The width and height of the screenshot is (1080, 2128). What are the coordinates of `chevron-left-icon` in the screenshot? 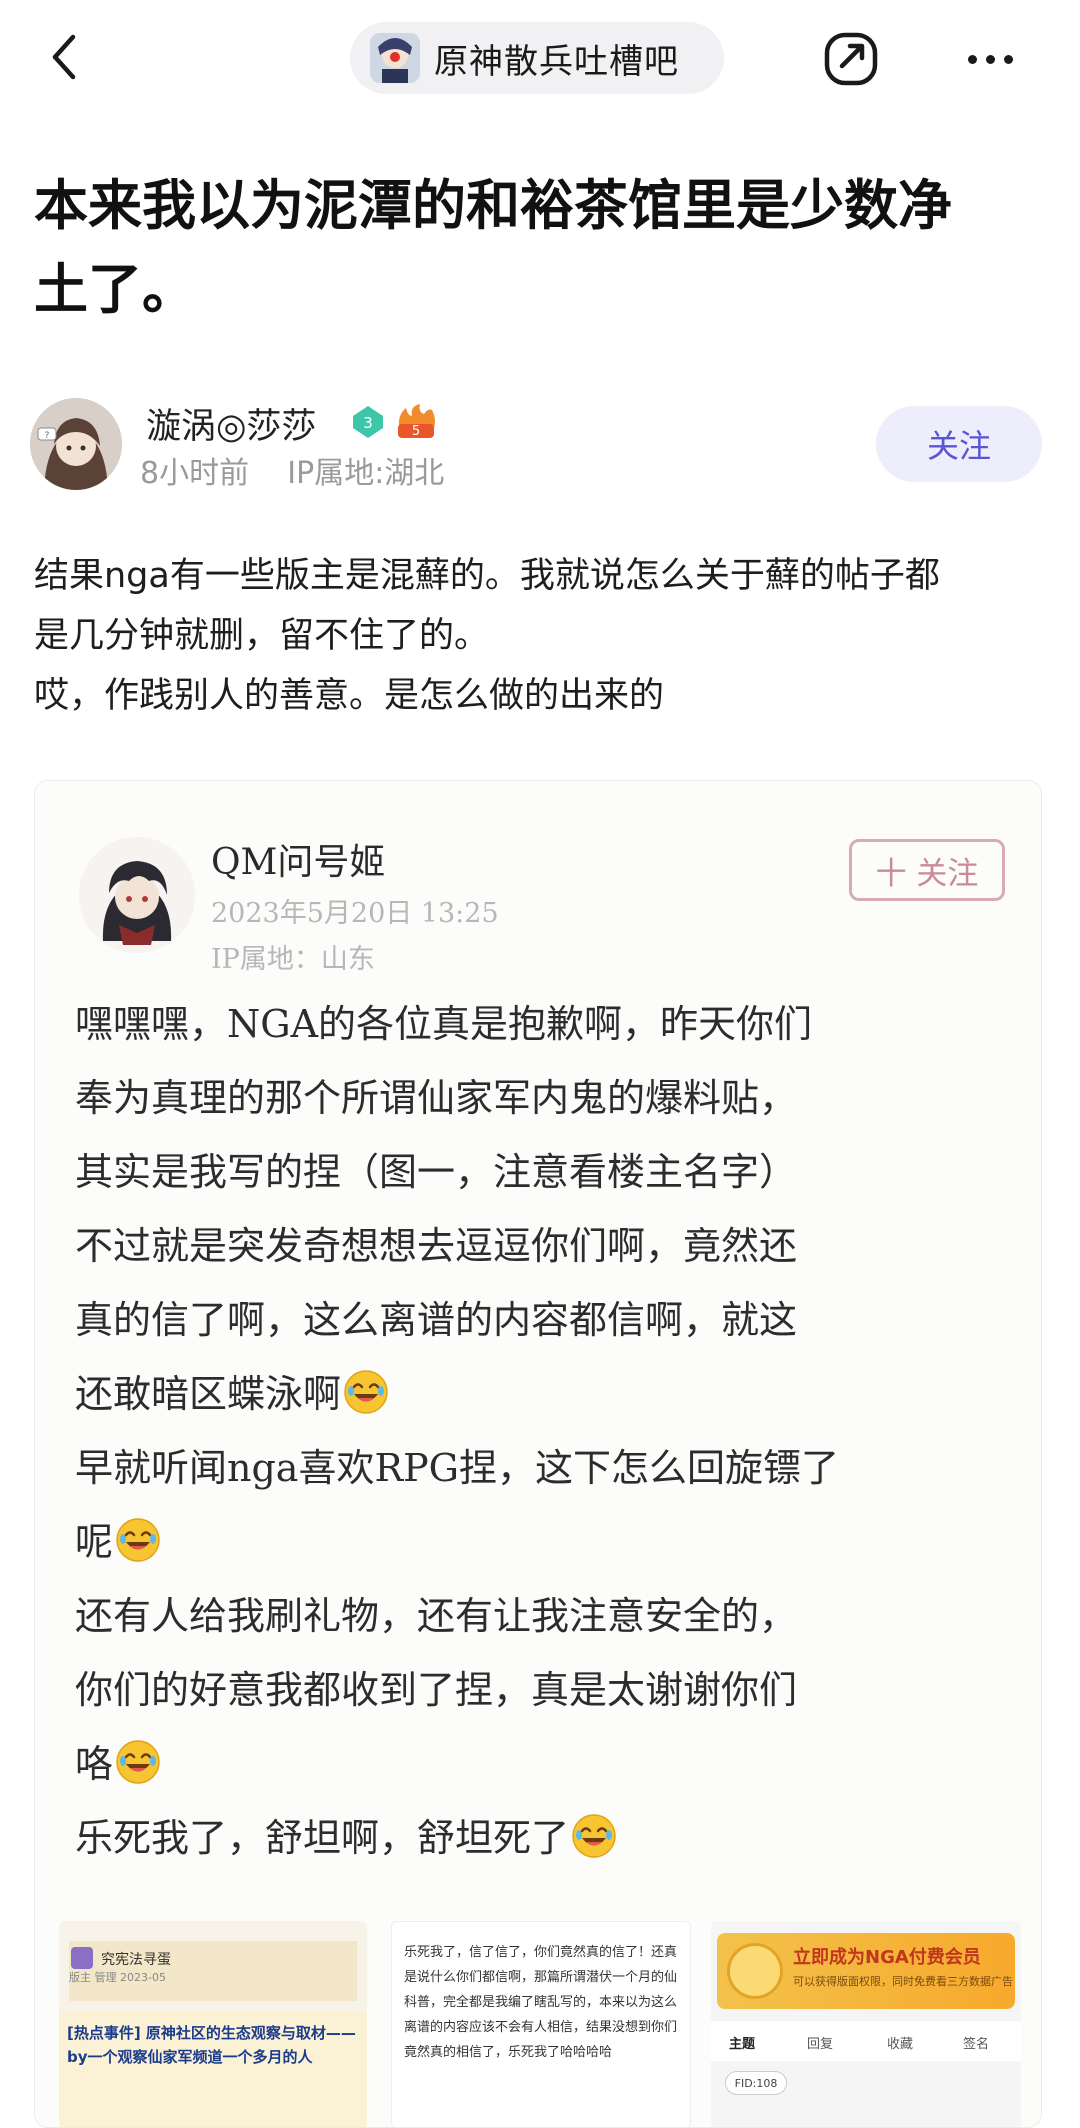 It's located at (64, 57).